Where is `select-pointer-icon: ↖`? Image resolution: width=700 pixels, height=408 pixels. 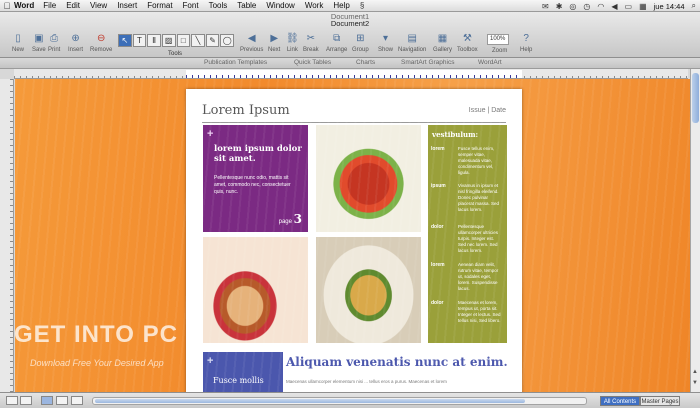 select-pointer-icon: ↖ is located at coordinates (125, 40).